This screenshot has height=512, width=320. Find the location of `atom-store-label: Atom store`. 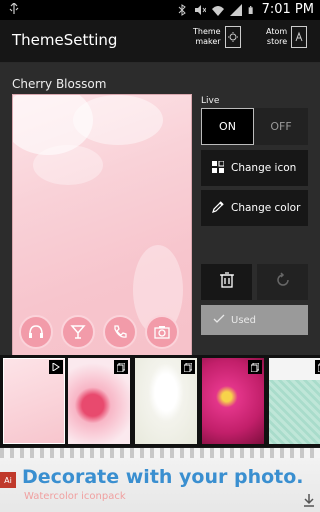

atom-store-label: Atom store is located at coordinates (277, 36).